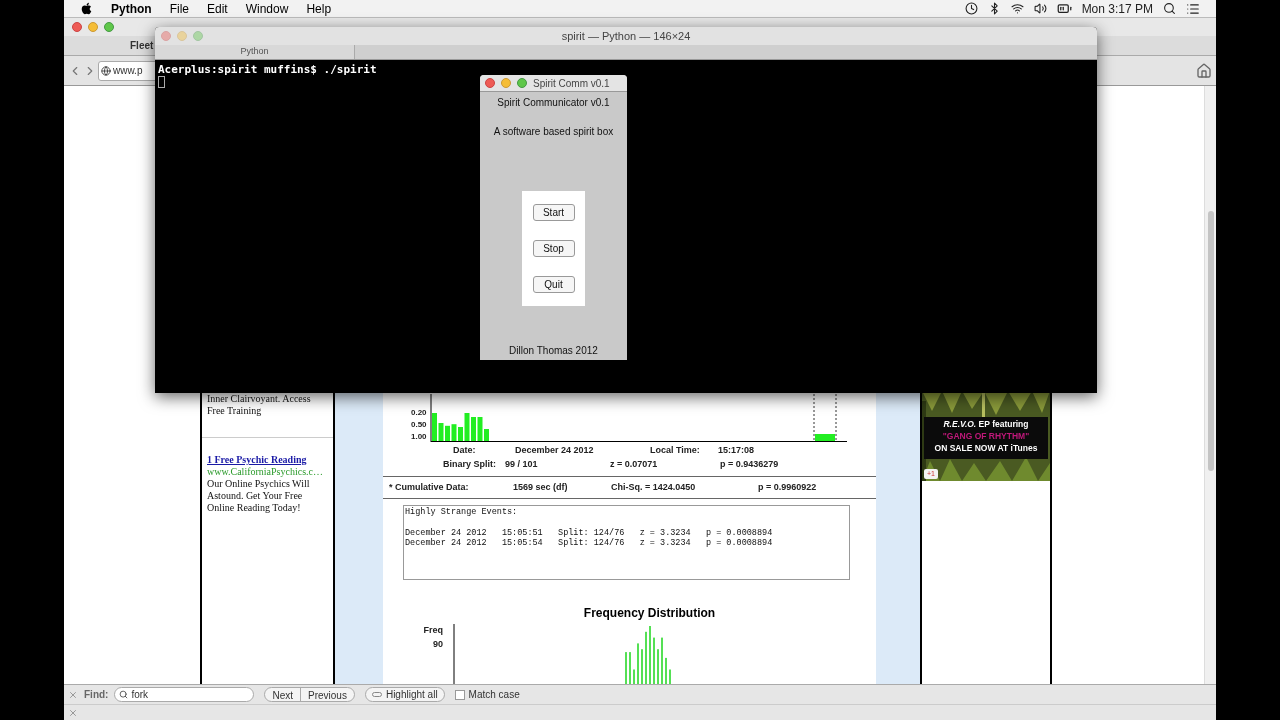 Image resolution: width=1280 pixels, height=720 pixels. What do you see at coordinates (106, 70) in the screenshot?
I see `globe-icon` at bounding box center [106, 70].